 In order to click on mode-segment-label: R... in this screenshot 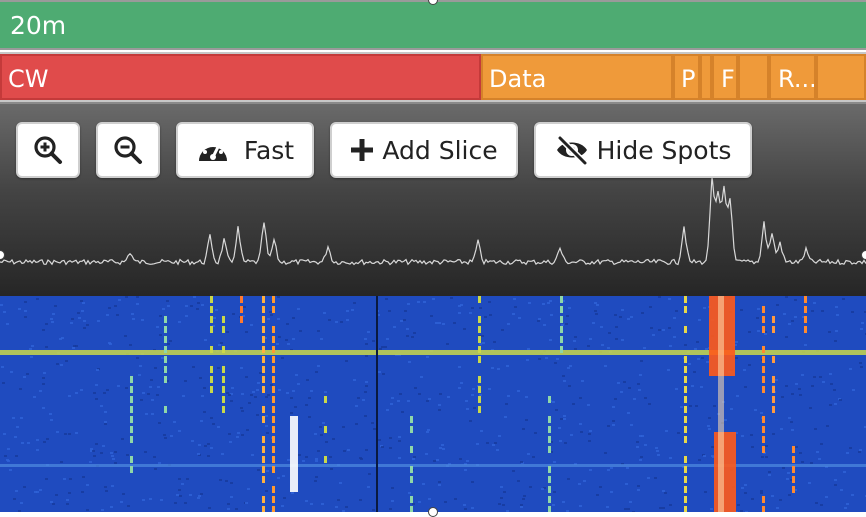, I will do `click(797, 79)`.